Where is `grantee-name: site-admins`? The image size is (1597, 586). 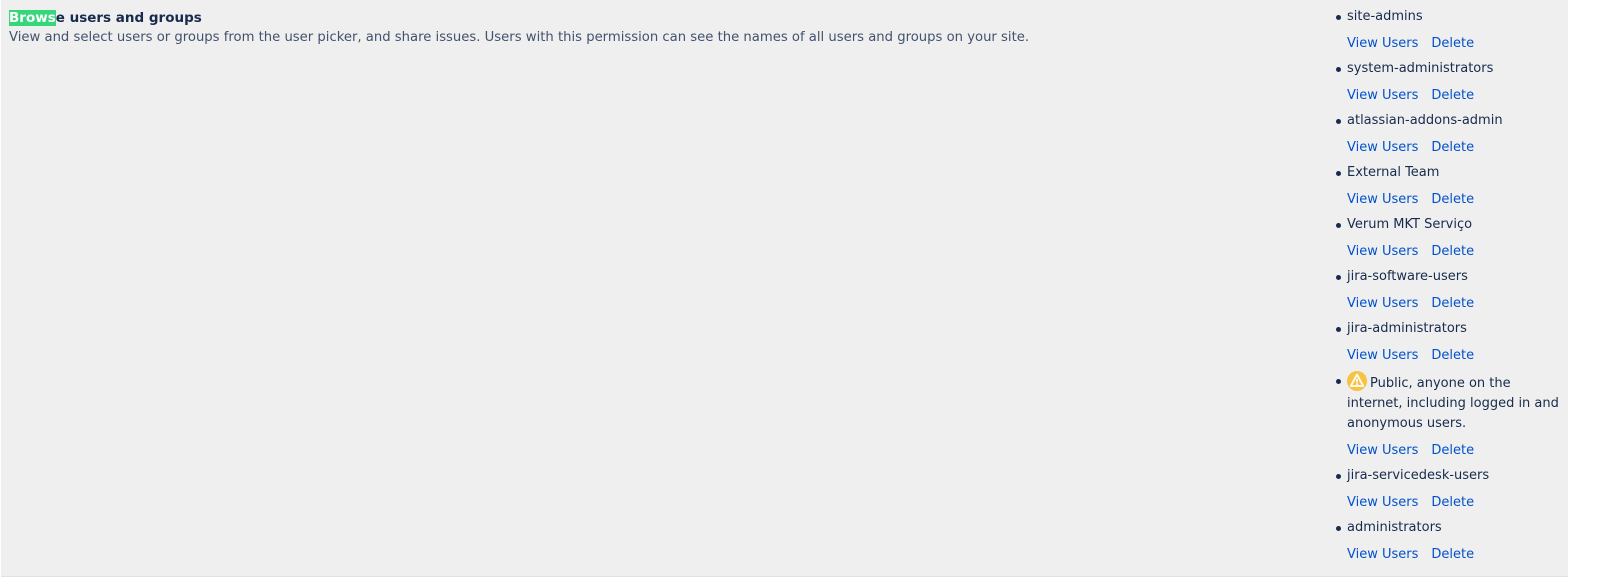 grantee-name: site-admins is located at coordinates (1385, 16).